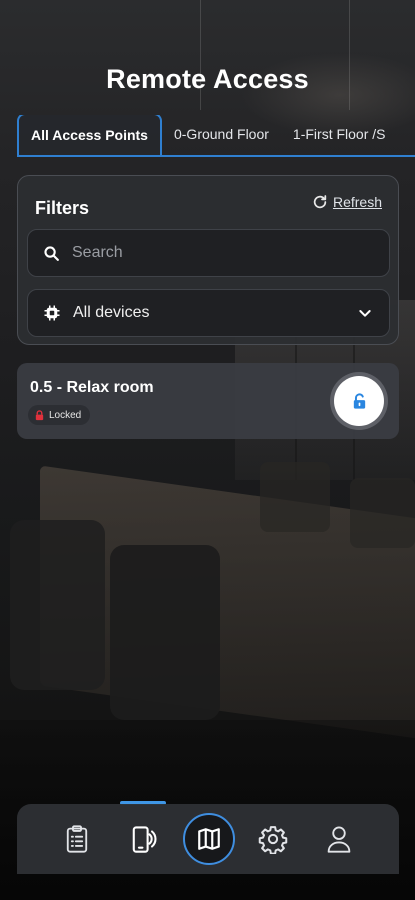 The height and width of the screenshot is (900, 415). I want to click on access-point-name: 0.5 - Relax room, so click(92, 387).